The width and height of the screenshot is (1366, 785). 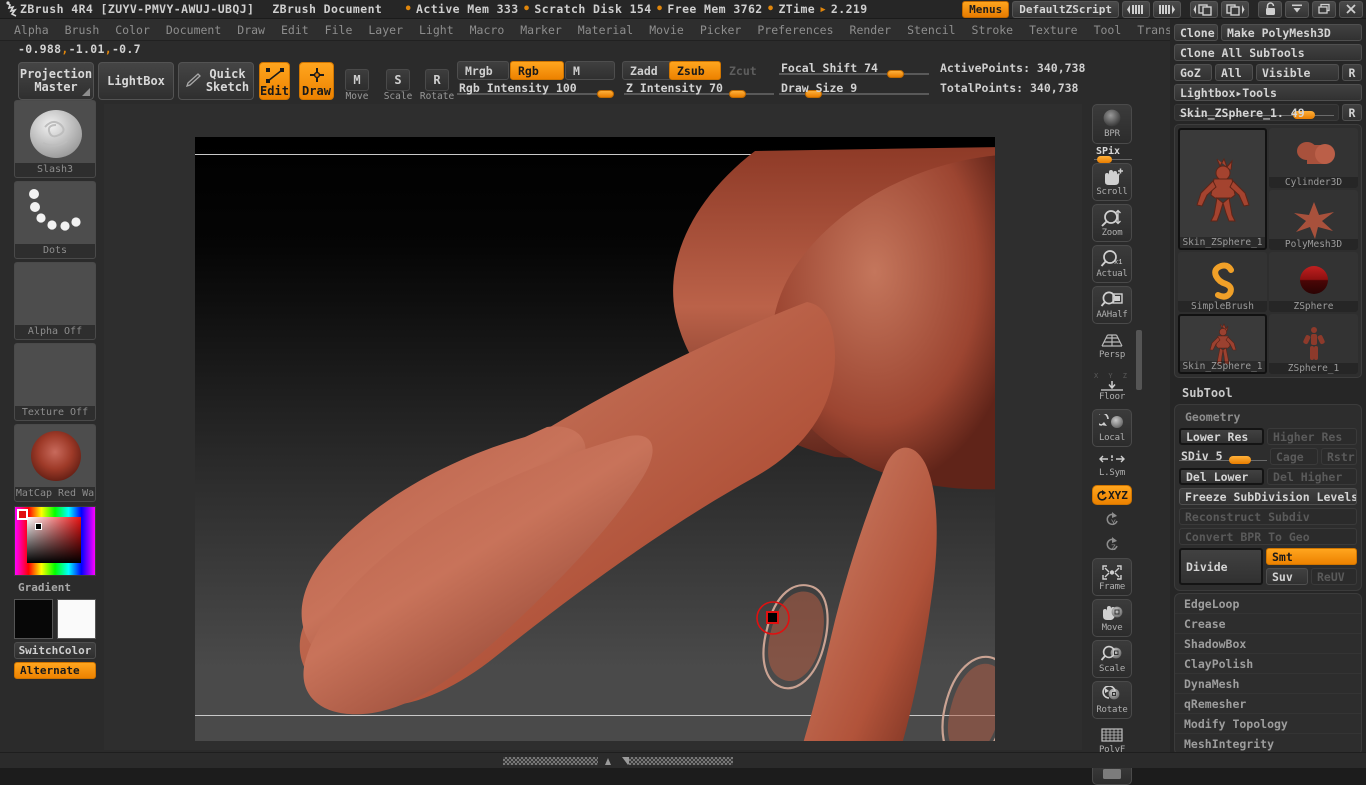 I want to click on edit-button: Edit, so click(x=274, y=81).